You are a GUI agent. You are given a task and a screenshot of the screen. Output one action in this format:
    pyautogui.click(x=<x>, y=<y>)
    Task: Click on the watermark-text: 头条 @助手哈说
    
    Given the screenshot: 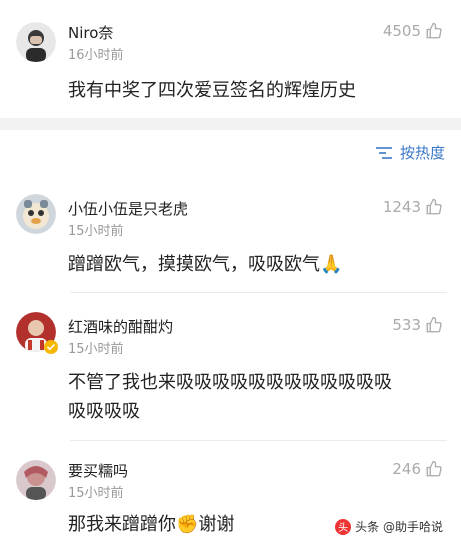 What is the action you would take?
    pyautogui.click(x=399, y=527)
    